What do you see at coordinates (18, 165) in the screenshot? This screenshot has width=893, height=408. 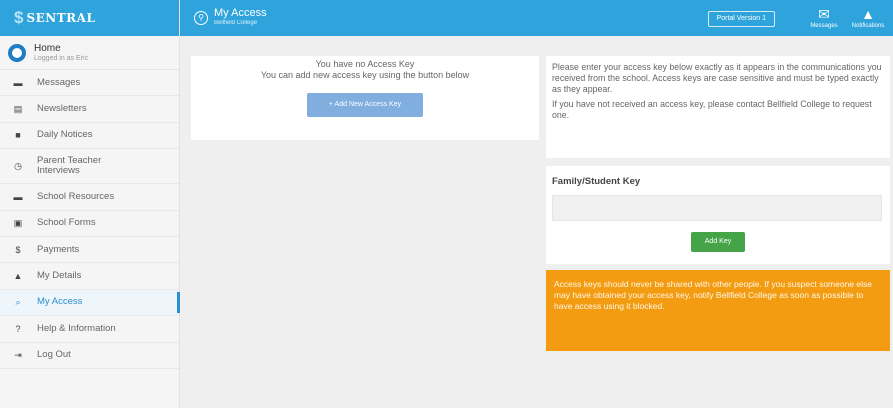 I see `clock-icon: ◷` at bounding box center [18, 165].